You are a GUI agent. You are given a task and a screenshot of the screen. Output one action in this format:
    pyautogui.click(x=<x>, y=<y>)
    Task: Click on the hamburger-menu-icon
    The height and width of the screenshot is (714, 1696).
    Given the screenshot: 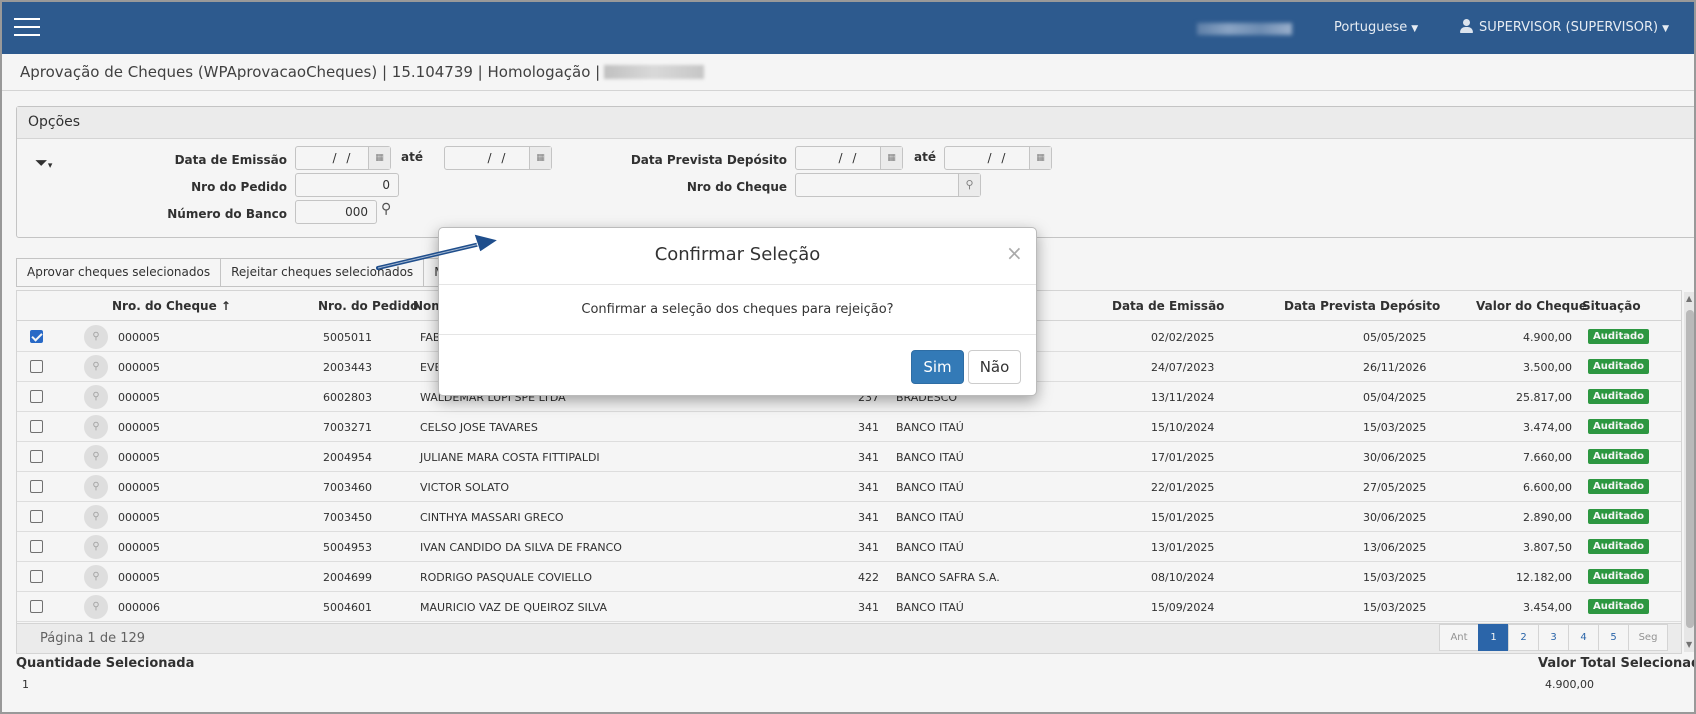 What is the action you would take?
    pyautogui.click(x=27, y=28)
    